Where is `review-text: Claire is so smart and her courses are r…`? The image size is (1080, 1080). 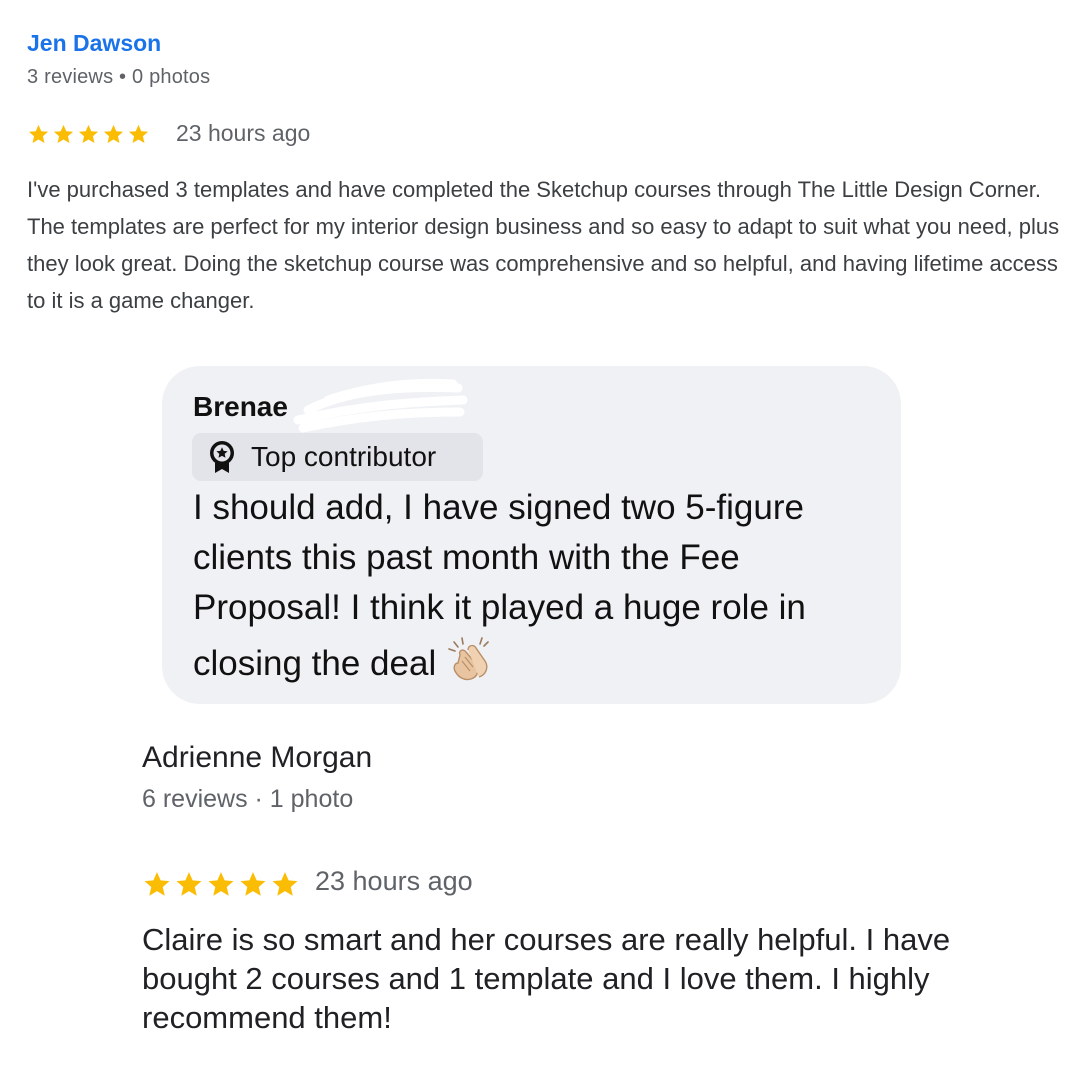
review-text: Claire is so smart and her courses are r… is located at coordinates (546, 978).